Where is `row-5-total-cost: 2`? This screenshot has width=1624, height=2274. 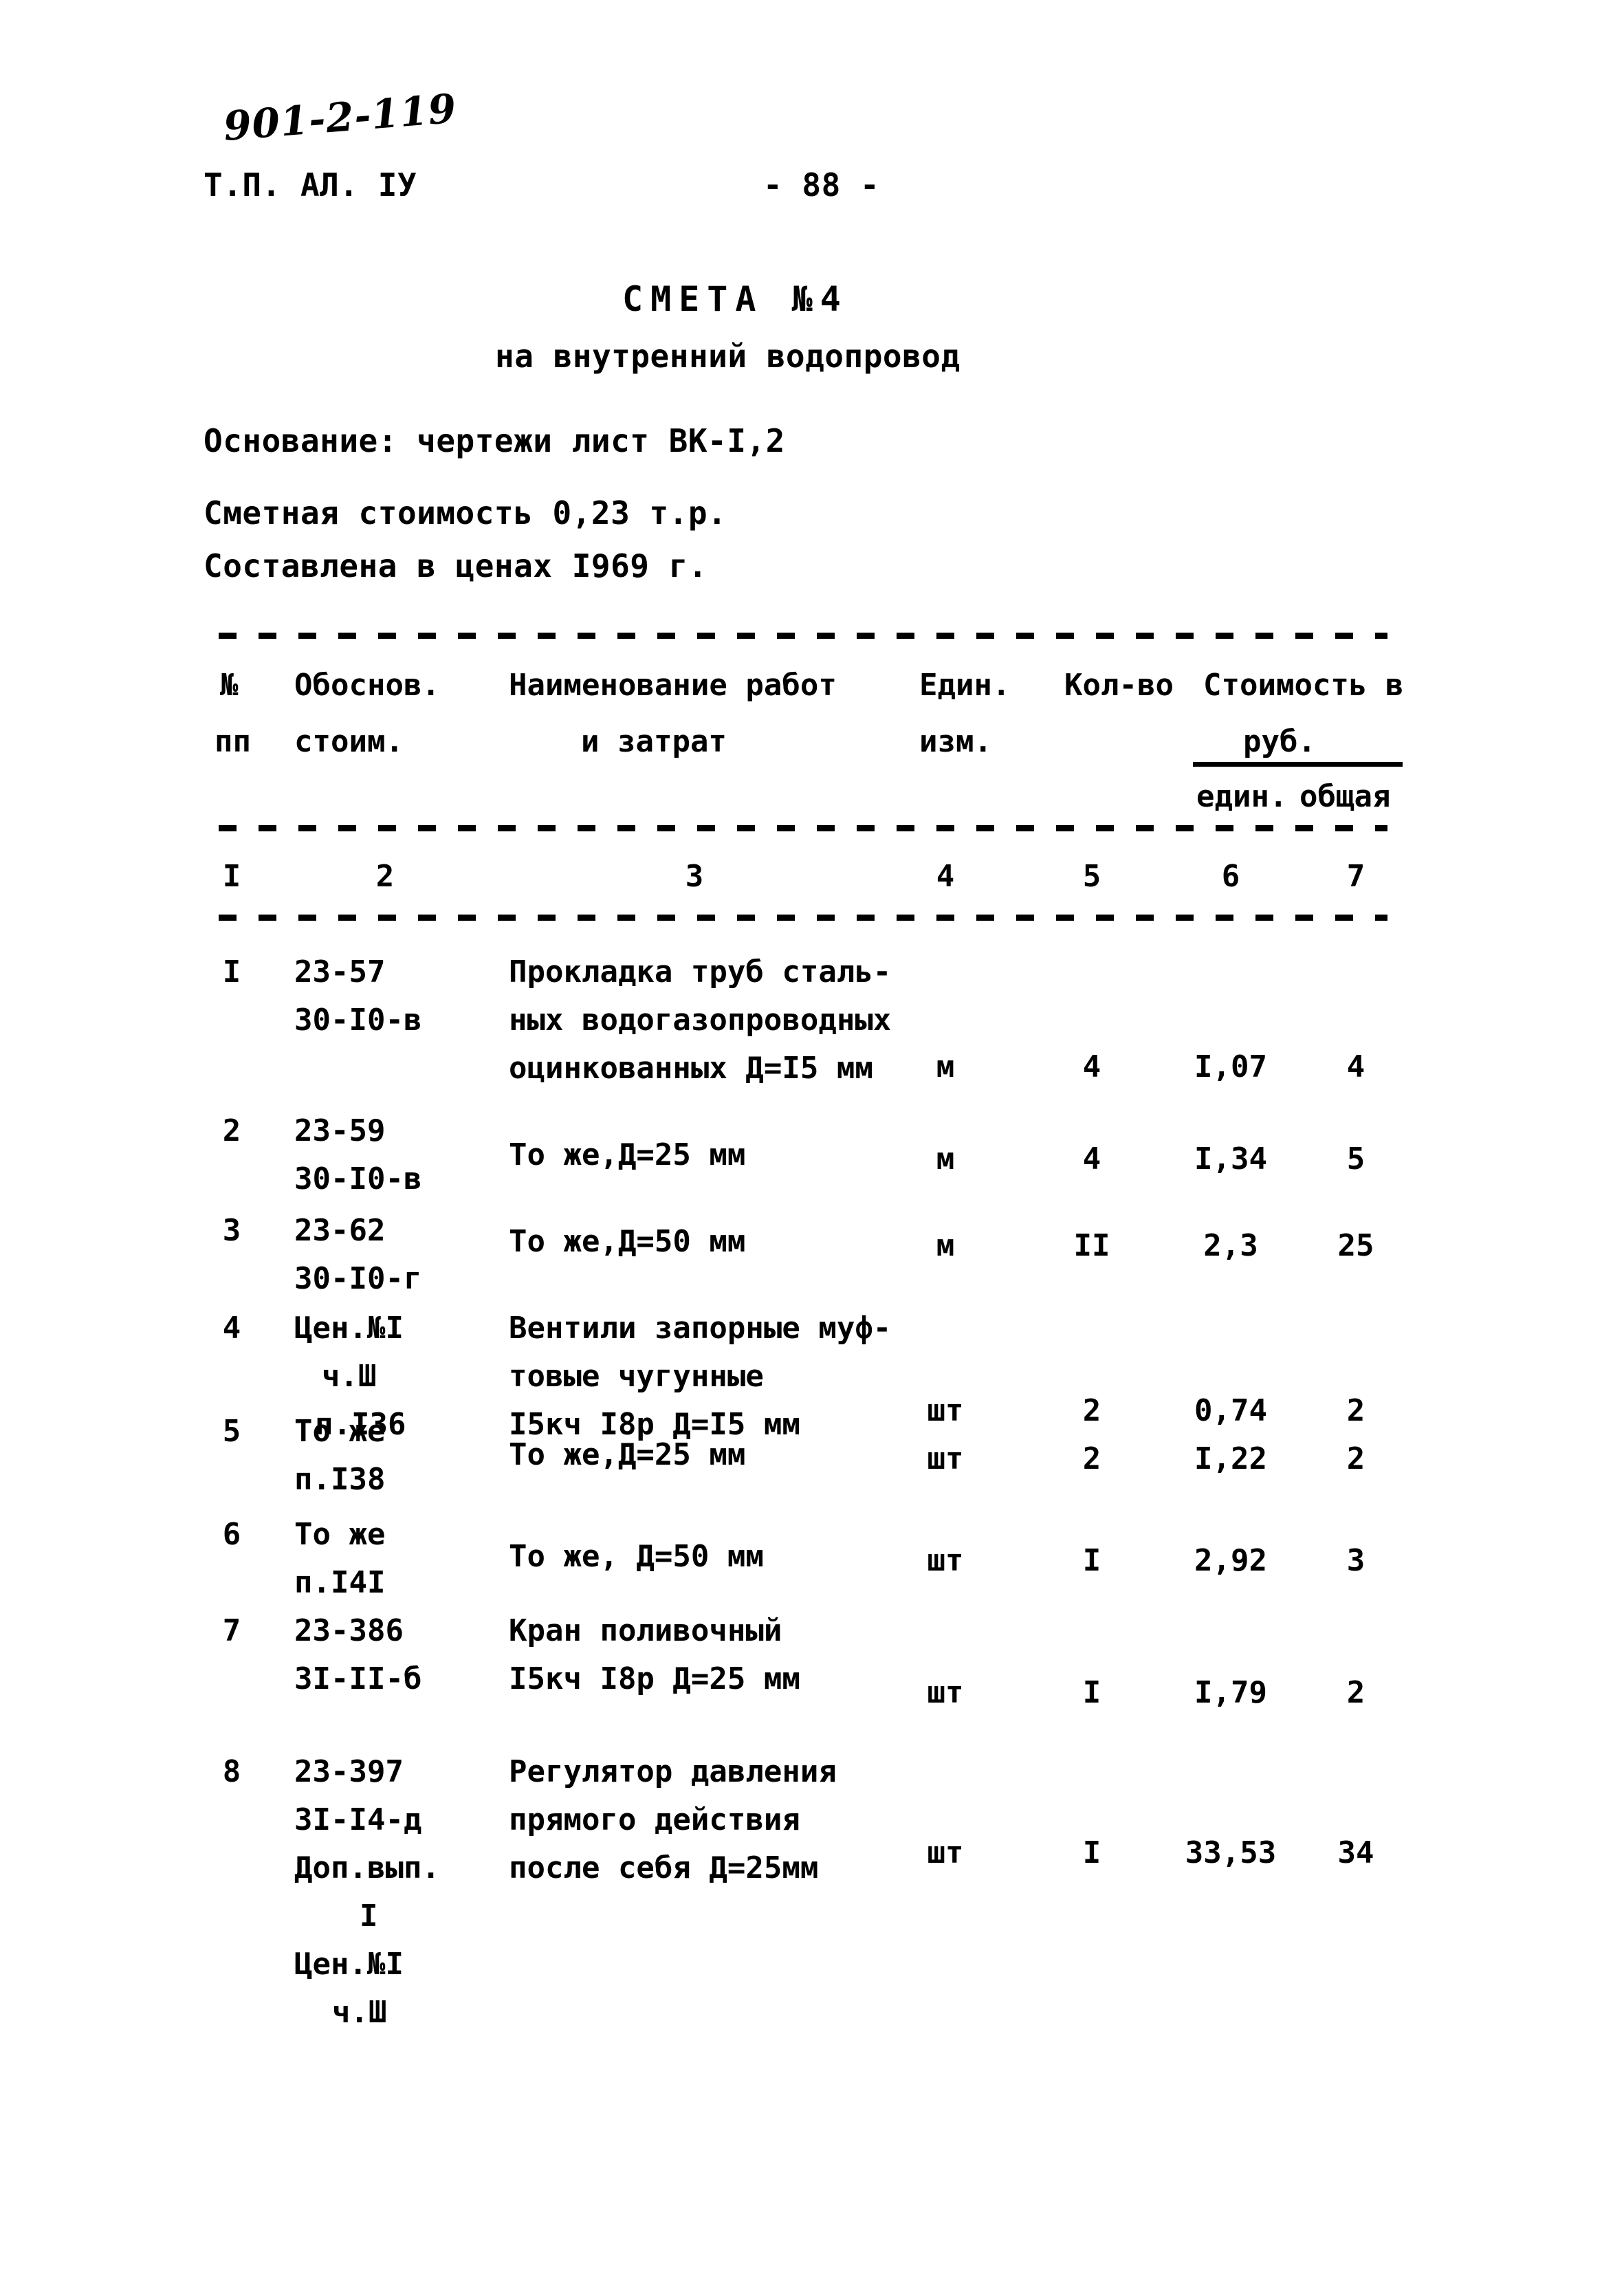
row-5-total-cost: 2 is located at coordinates (1355, 1458).